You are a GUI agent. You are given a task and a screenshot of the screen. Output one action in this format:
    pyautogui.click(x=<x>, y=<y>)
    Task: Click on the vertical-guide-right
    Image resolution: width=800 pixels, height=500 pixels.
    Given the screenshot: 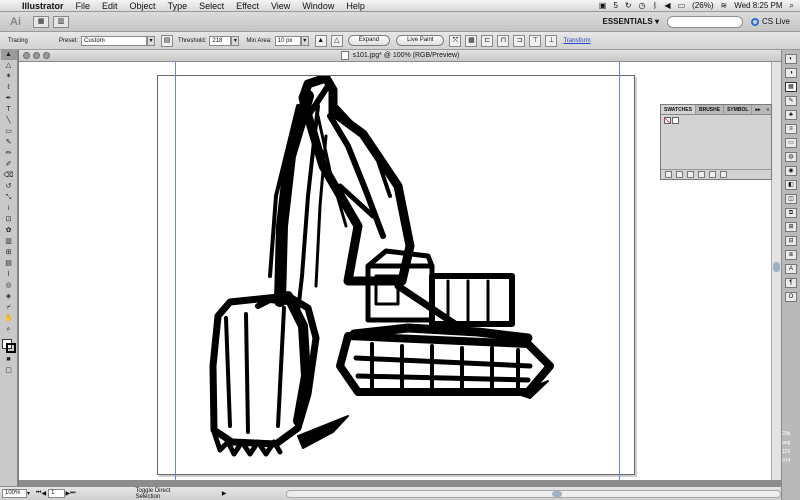 What is the action you would take?
    pyautogui.click(x=619, y=271)
    